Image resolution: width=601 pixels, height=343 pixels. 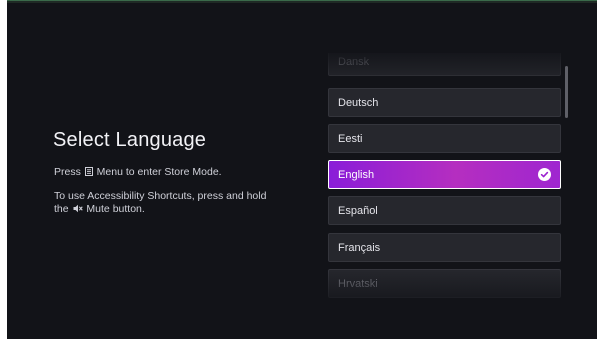 What do you see at coordinates (358, 103) in the screenshot?
I see `language-label: Deutsch` at bounding box center [358, 103].